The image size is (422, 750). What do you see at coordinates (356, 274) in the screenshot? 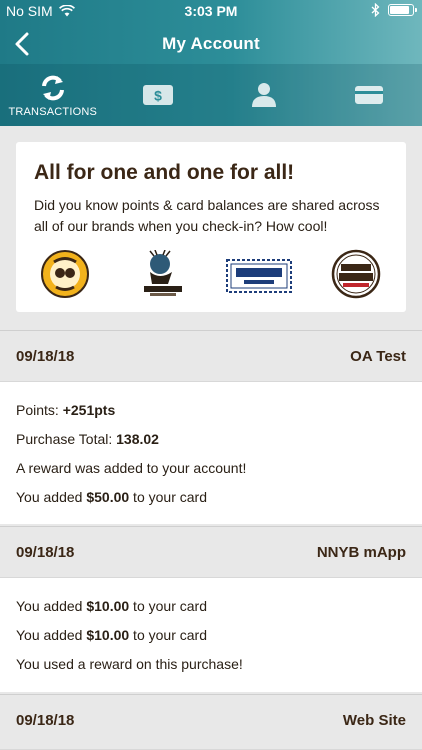
I see `brueggers-bagels-logo` at bounding box center [356, 274].